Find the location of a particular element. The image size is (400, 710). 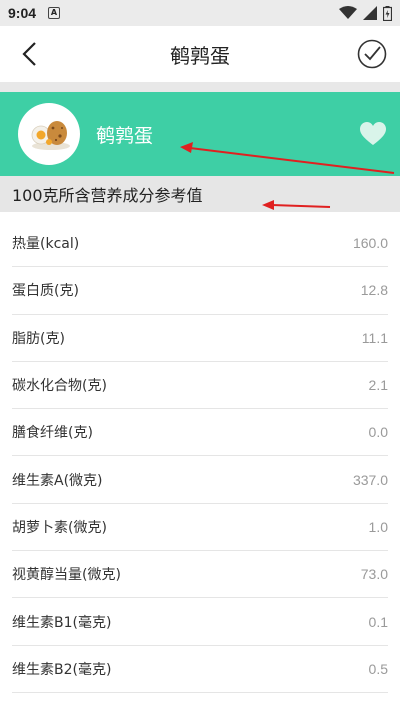

back-arrow-icon is located at coordinates (29, 54).